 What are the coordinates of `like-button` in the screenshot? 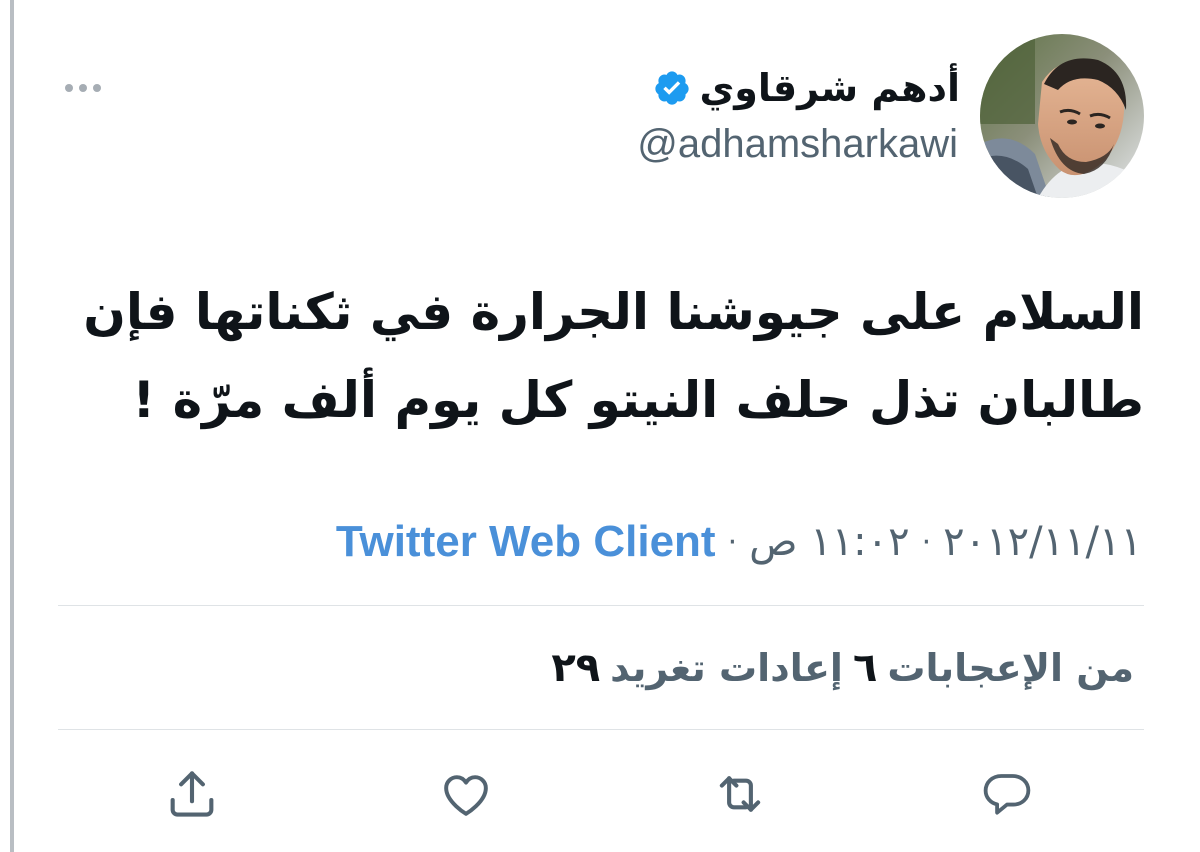 It's located at (466, 794).